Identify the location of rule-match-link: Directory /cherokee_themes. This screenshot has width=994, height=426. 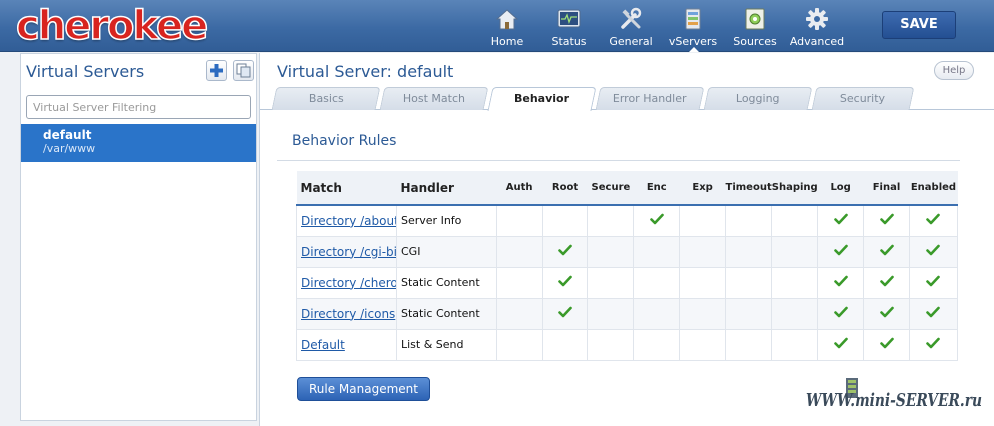
(348, 283).